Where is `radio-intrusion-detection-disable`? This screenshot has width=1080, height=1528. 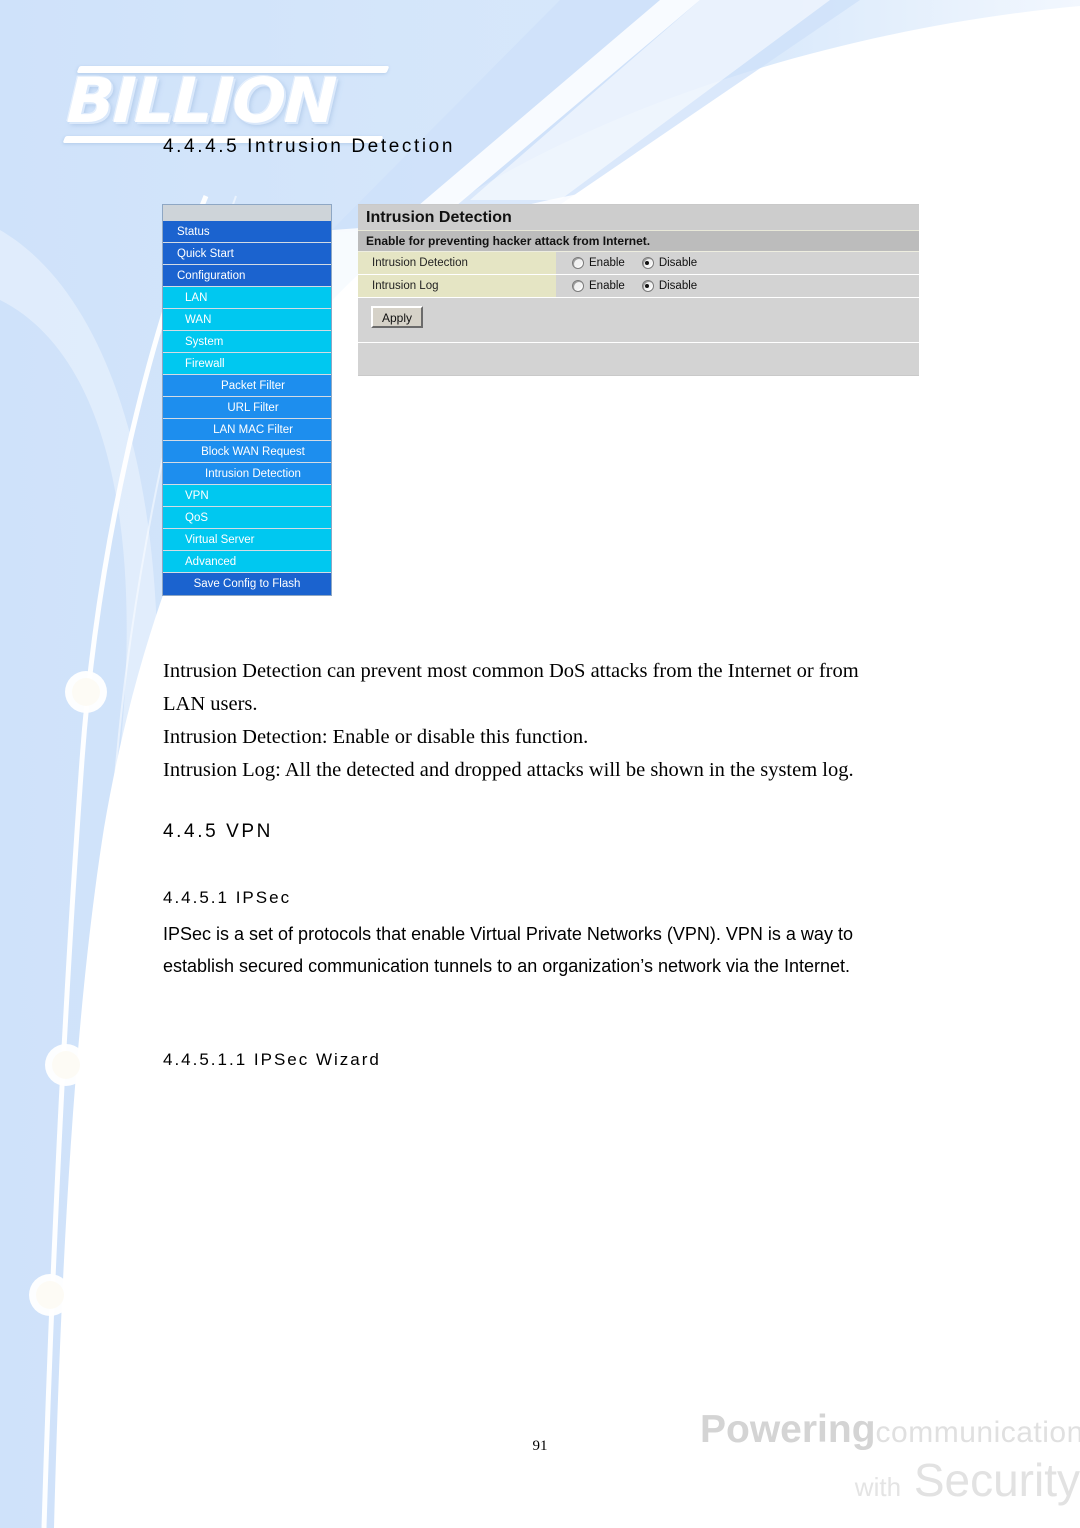
radio-intrusion-detection-disable is located at coordinates (647, 263).